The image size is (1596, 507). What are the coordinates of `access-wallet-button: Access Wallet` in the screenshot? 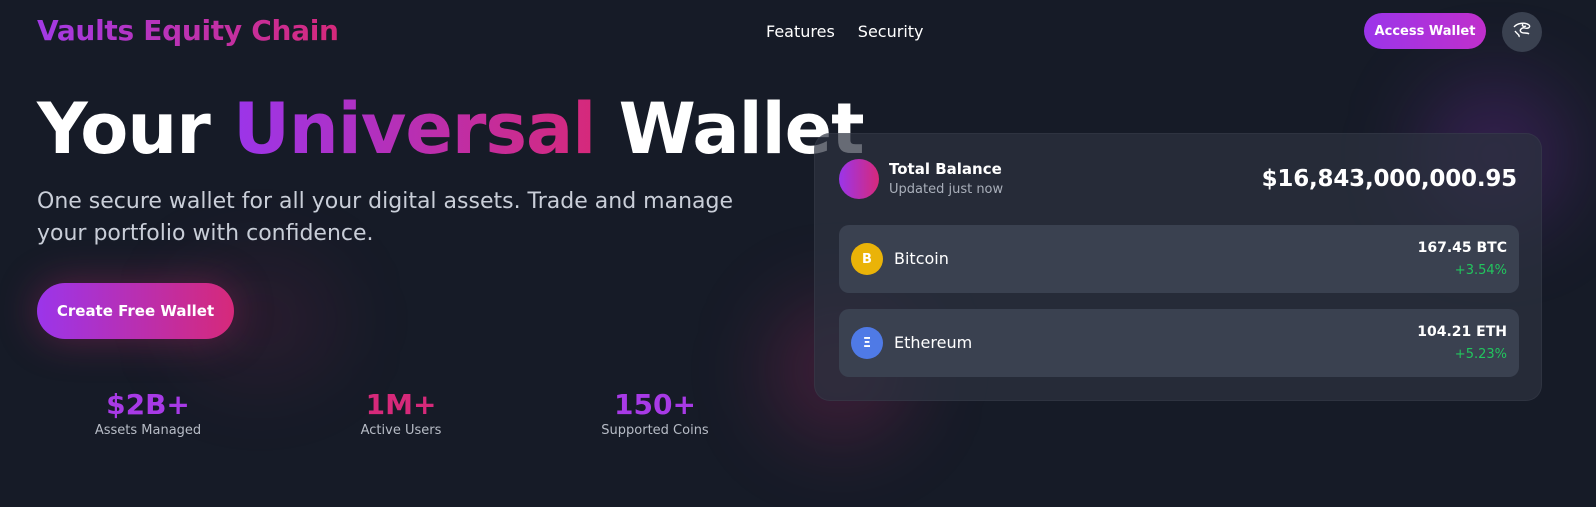 It's located at (1425, 31).